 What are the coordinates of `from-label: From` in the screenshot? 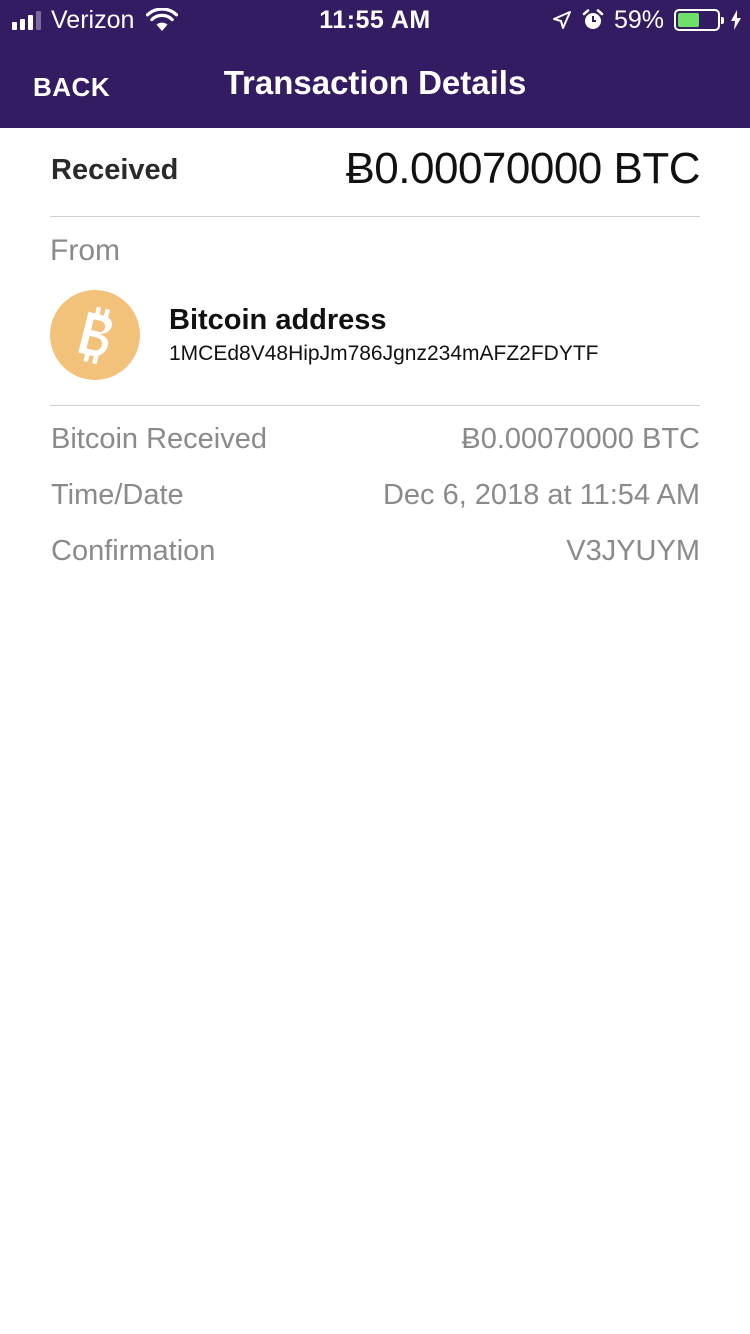 It's located at (85, 250).